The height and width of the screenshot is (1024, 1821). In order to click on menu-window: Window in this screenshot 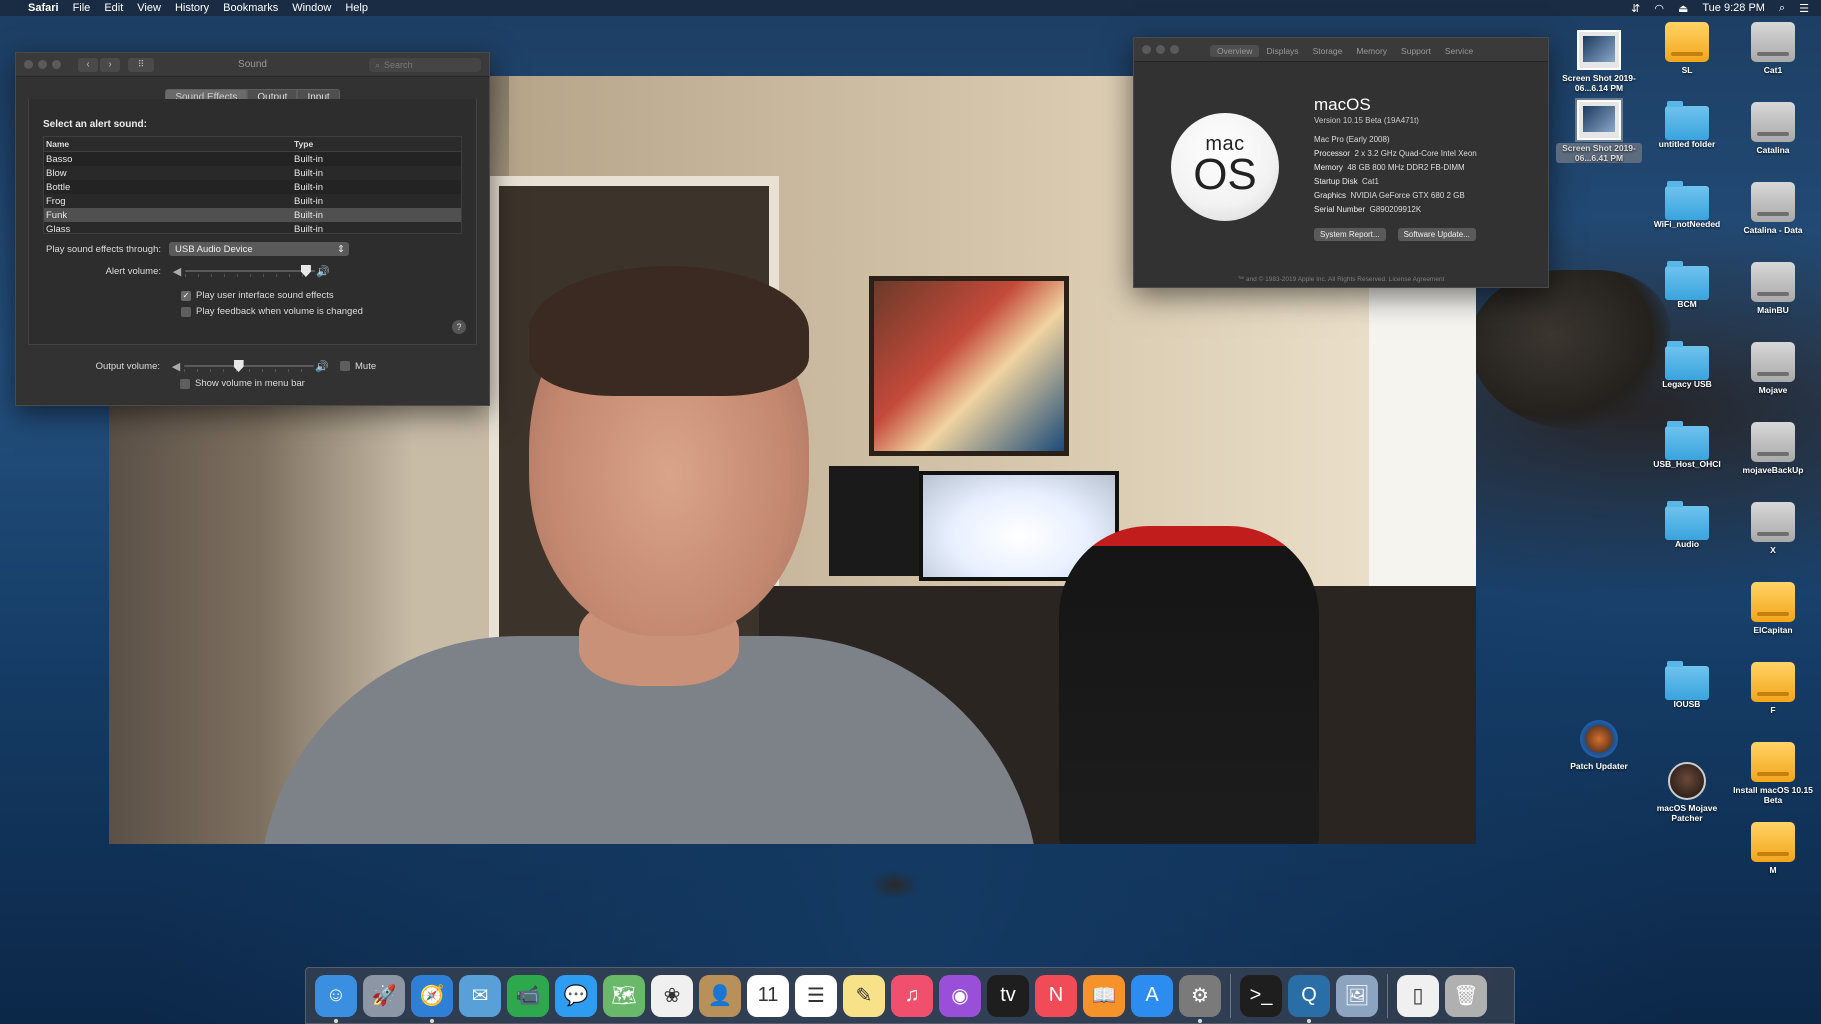, I will do `click(311, 8)`.